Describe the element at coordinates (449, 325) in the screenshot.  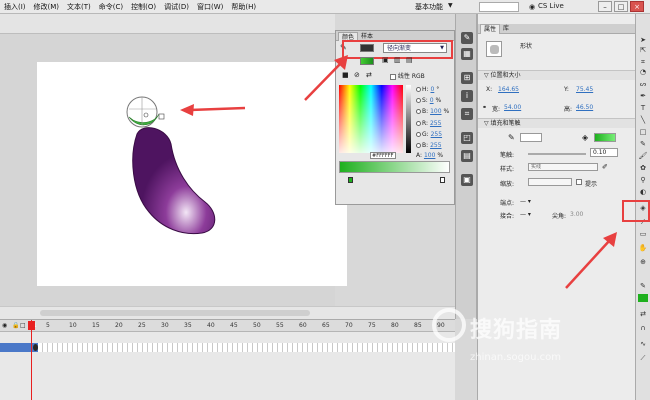
I see `watermark-logo` at that location.